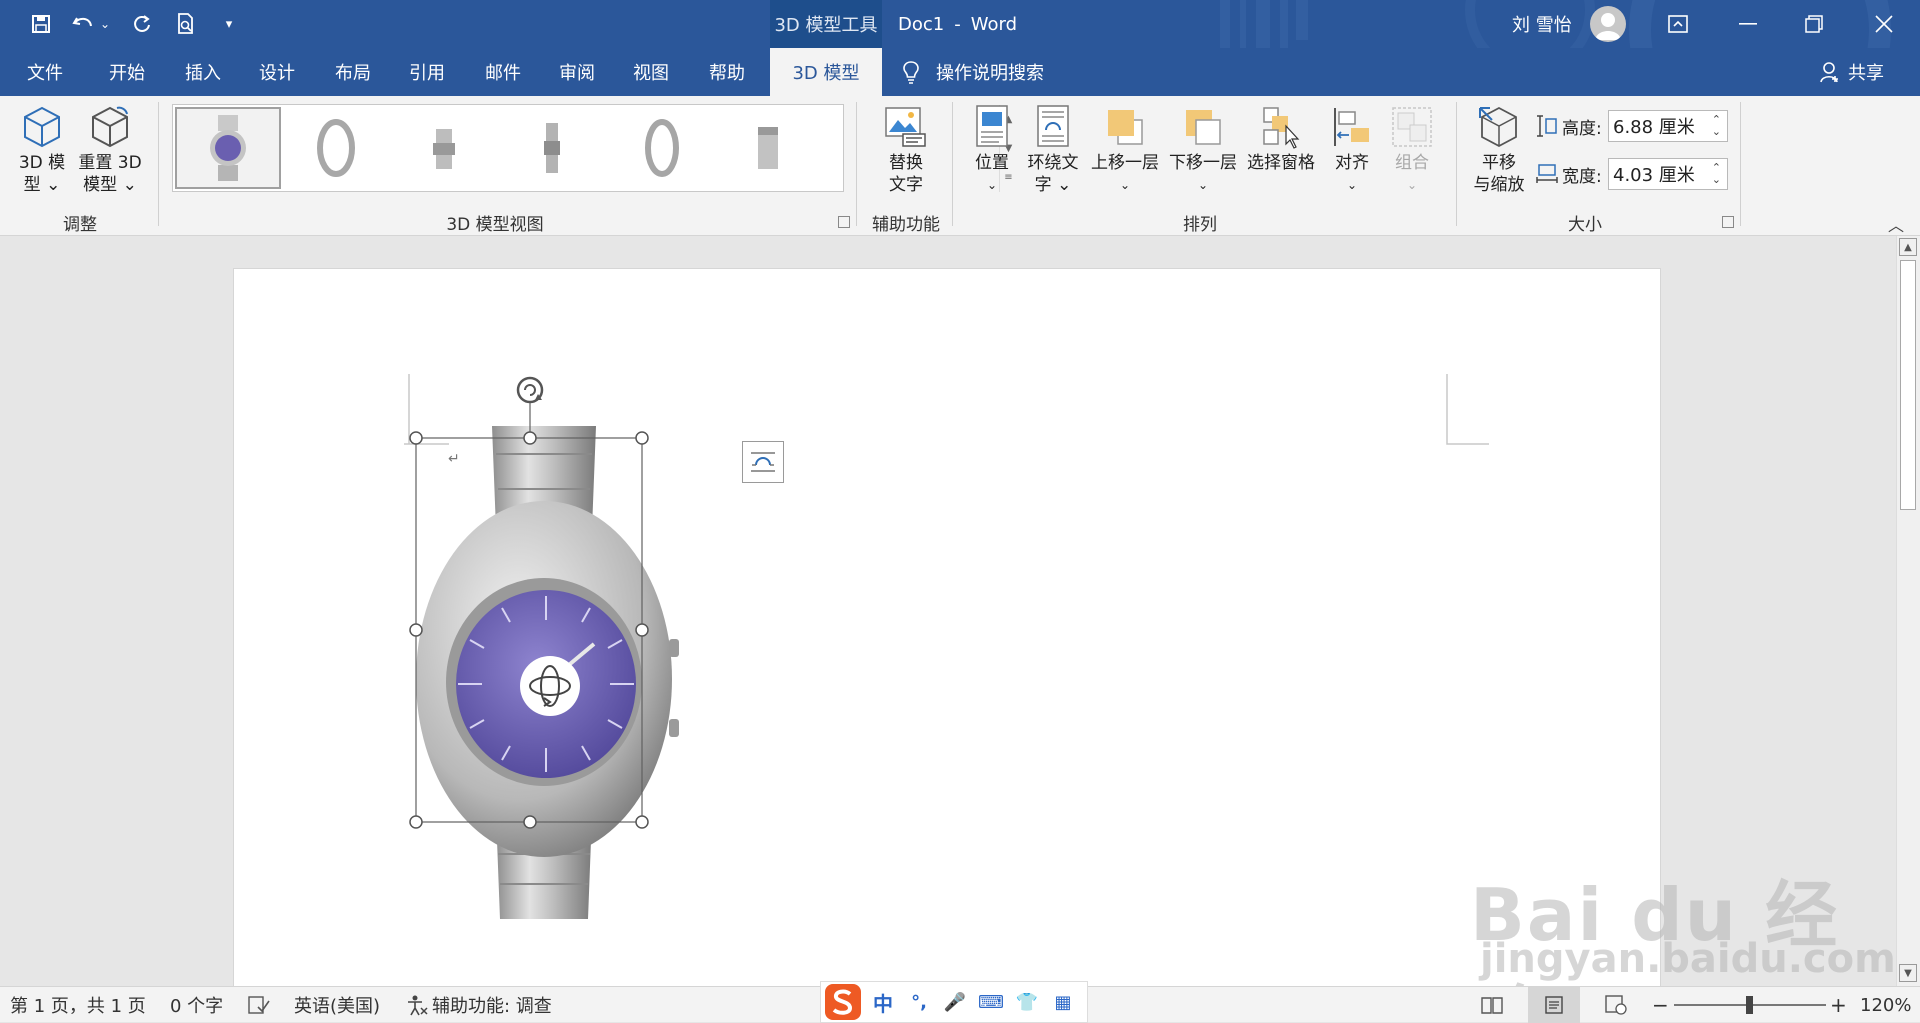  I want to click on share-button: 共享, so click(1852, 72).